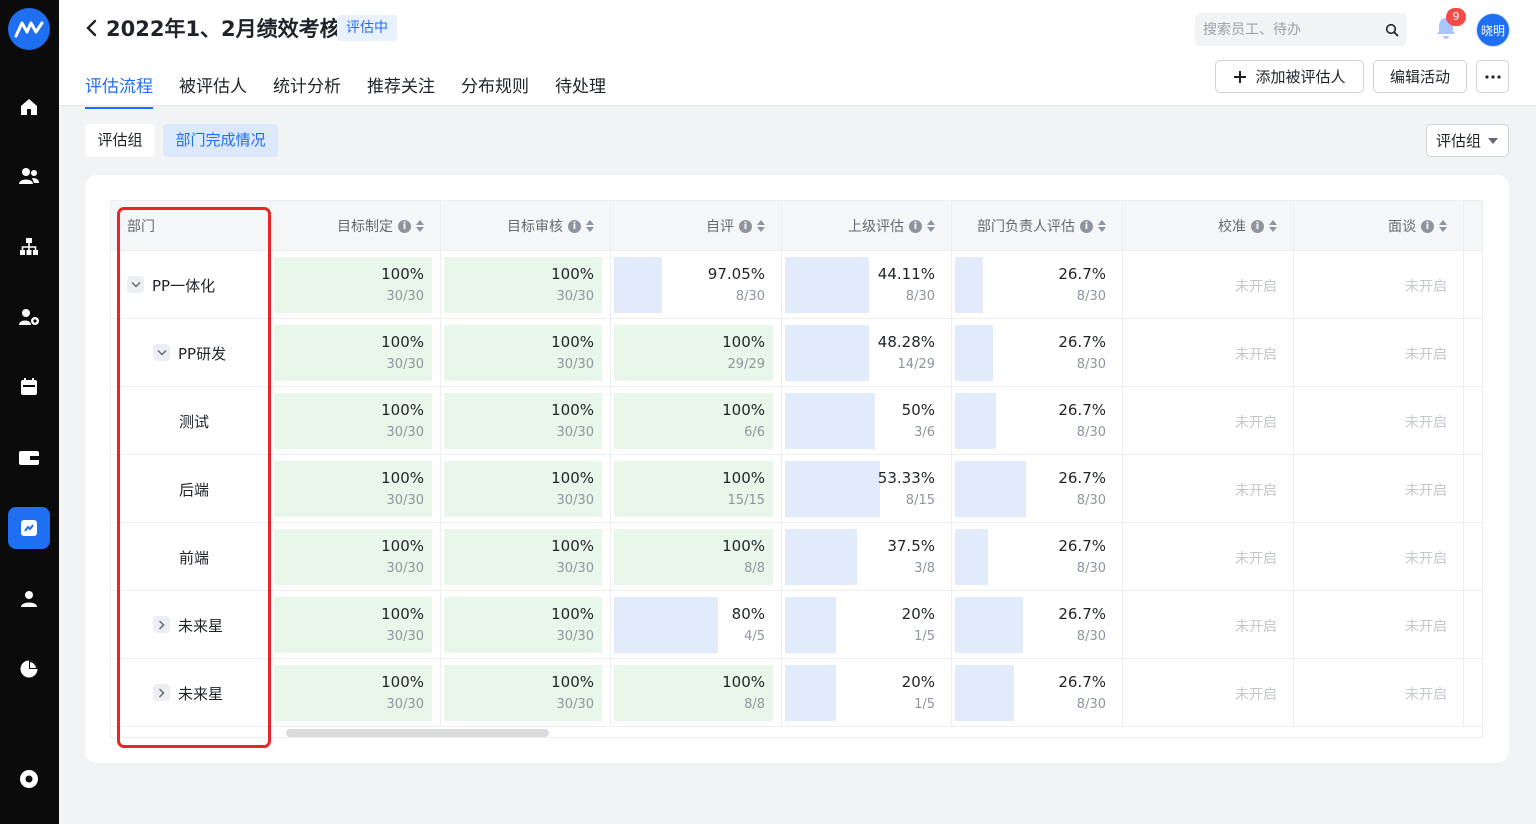  I want to click on dept-name: 后端, so click(194, 489).